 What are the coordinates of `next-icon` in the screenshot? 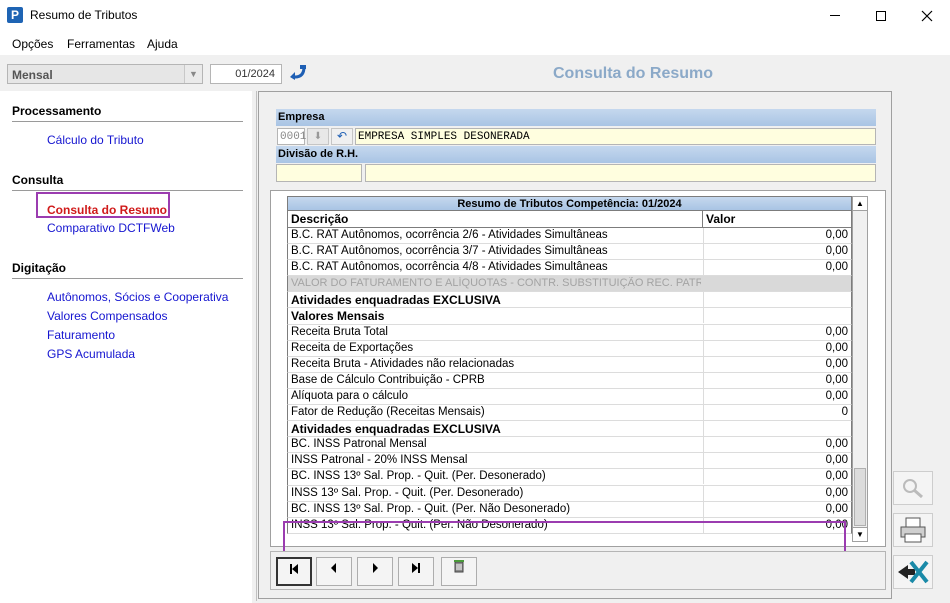 It's located at (375, 568).